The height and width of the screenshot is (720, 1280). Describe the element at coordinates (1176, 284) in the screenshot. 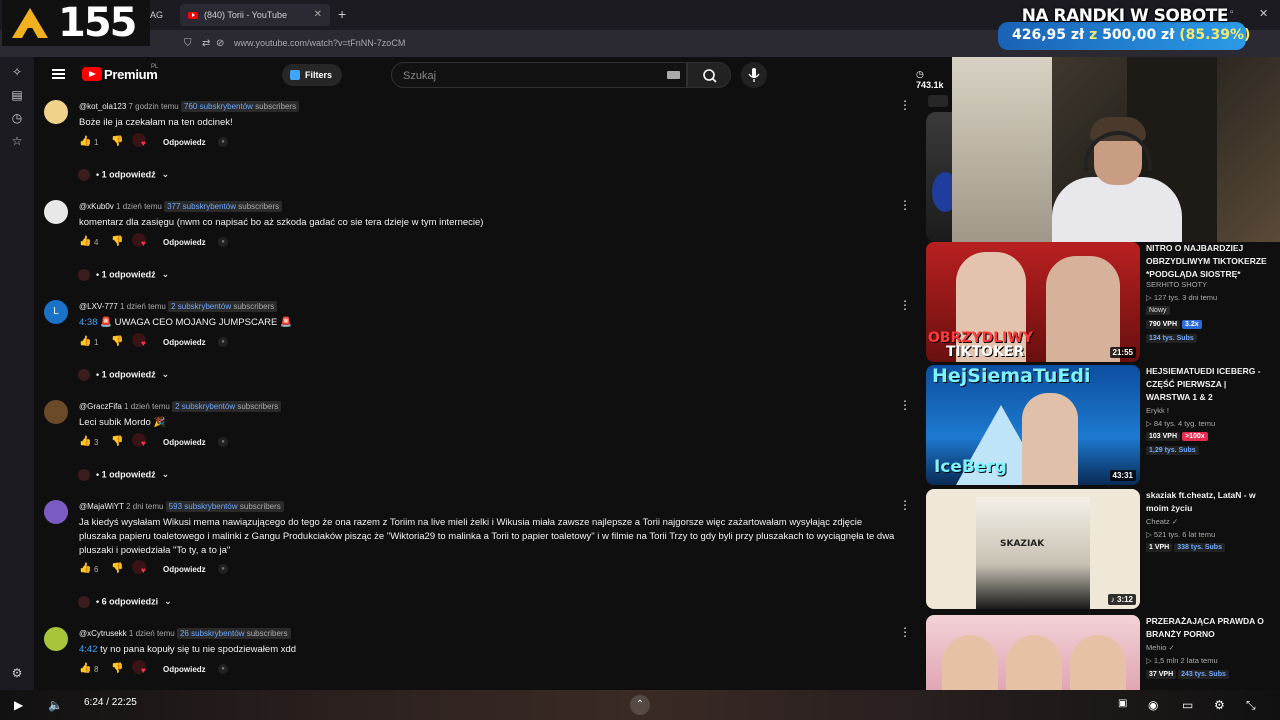

I see `video-channel: SERHITO SHOTY` at that location.